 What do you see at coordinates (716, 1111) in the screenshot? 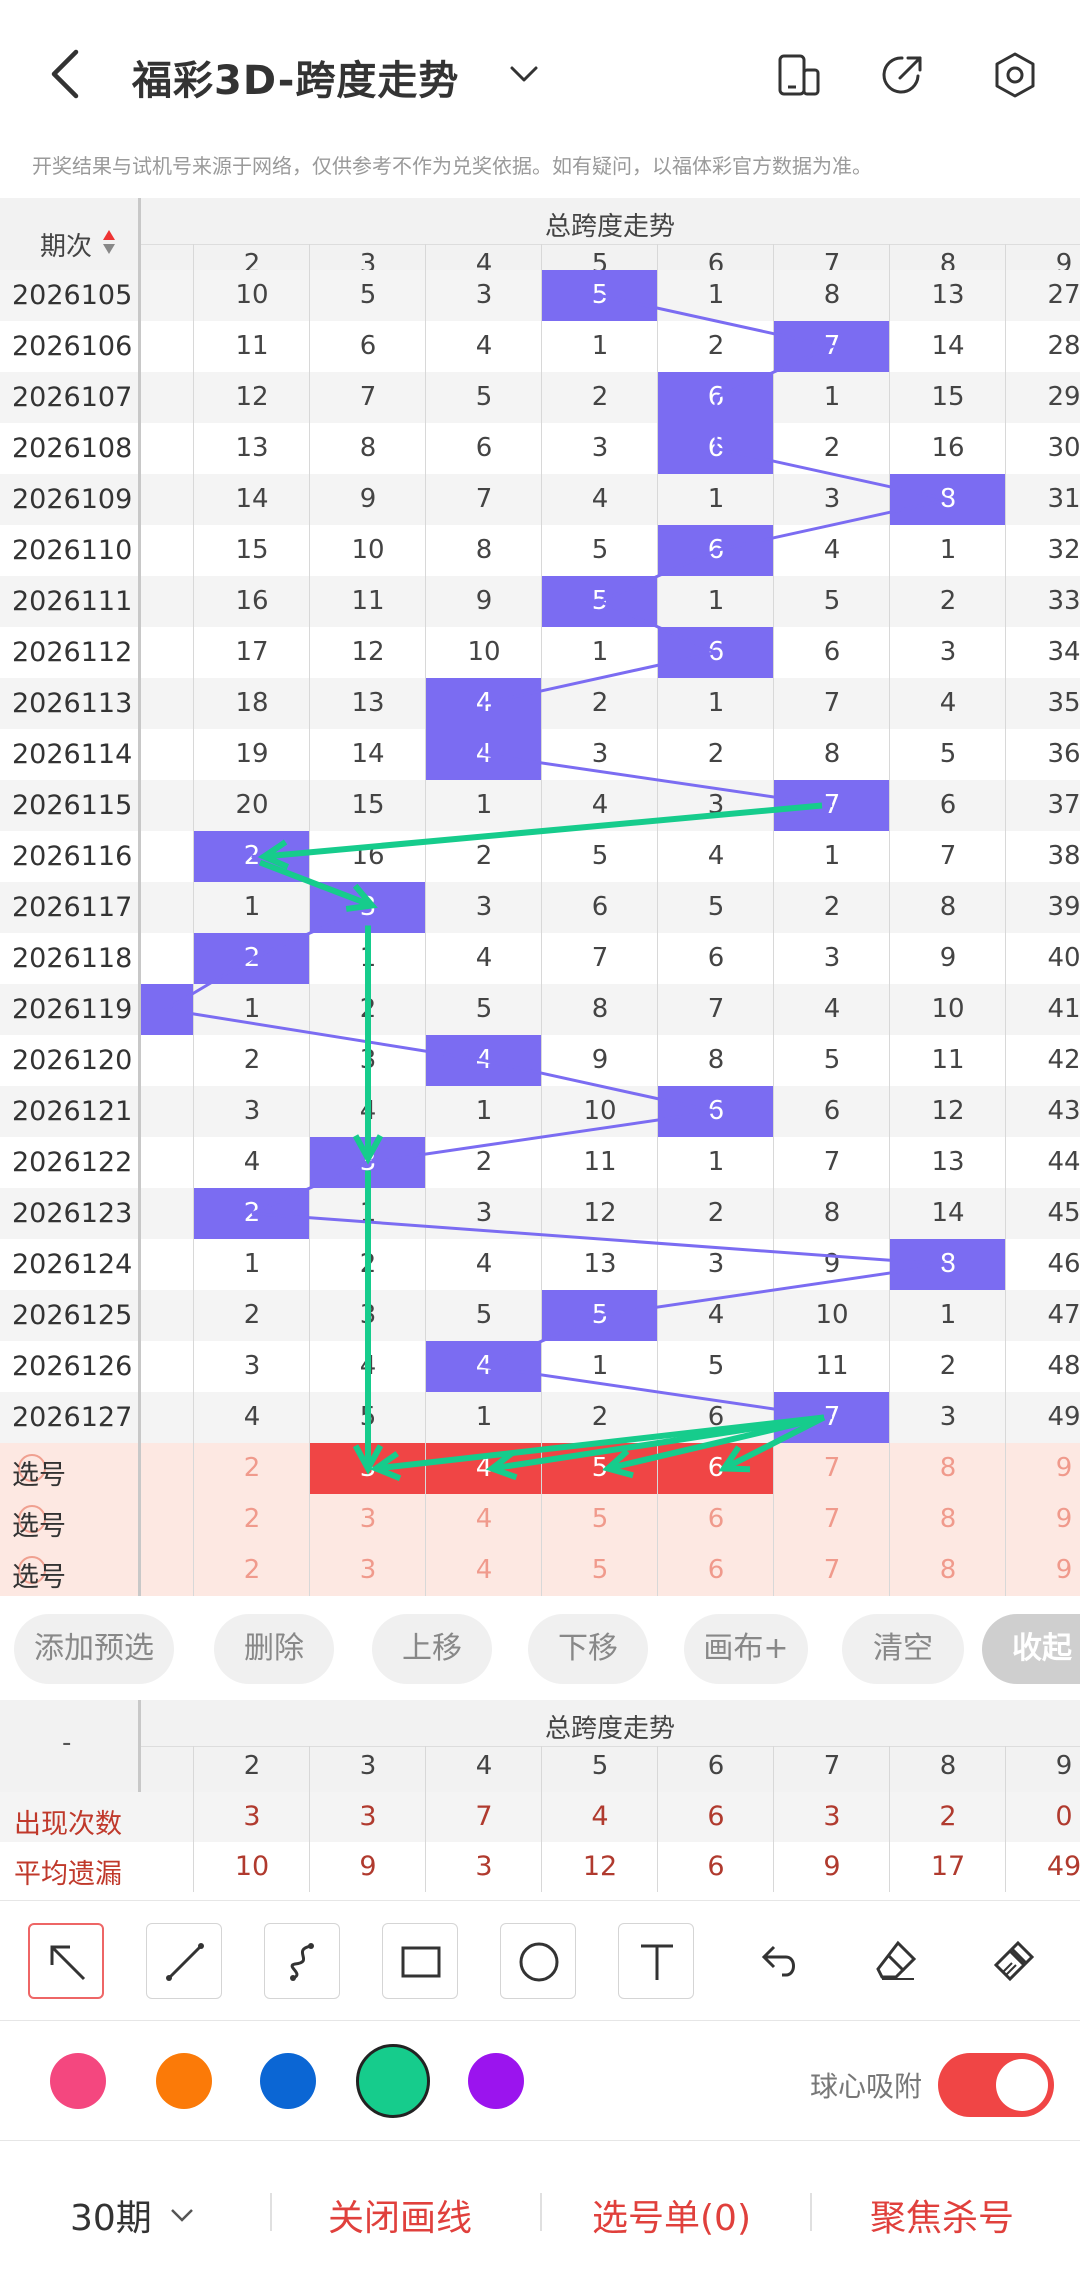
I see `hit-cell: 6` at bounding box center [716, 1111].